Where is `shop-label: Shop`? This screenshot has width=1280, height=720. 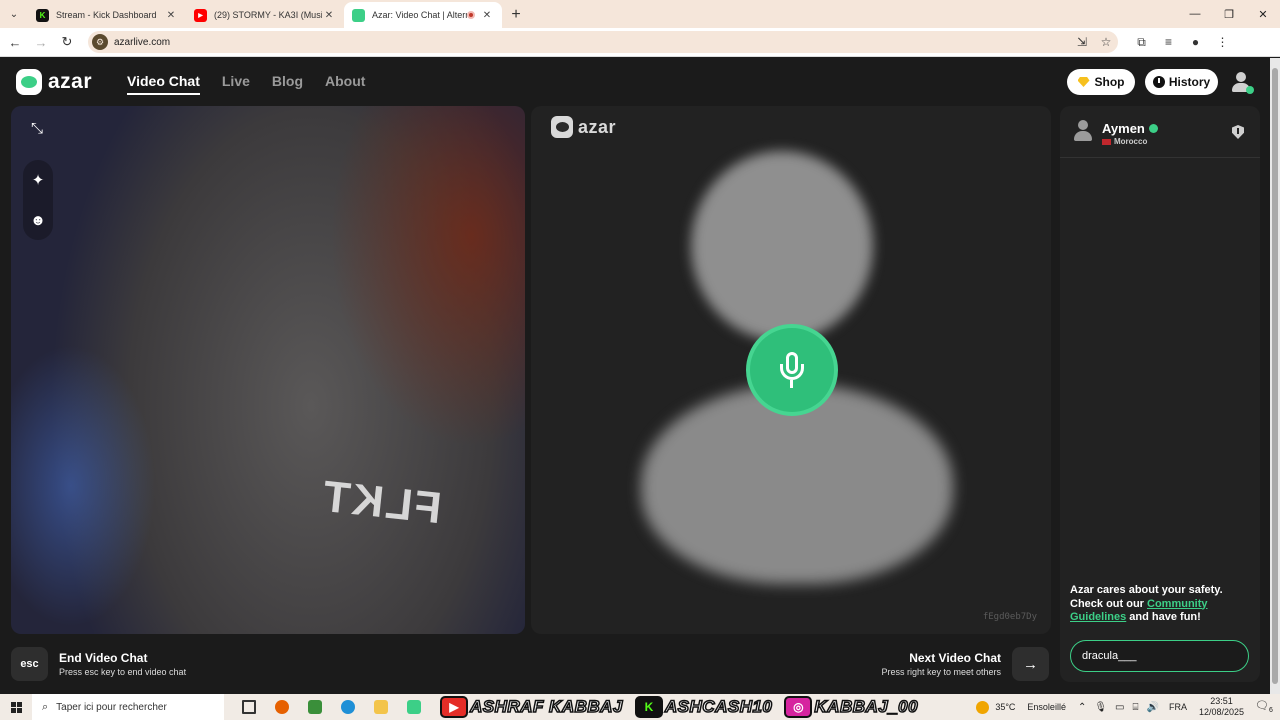 shop-label: Shop is located at coordinates (1109, 82).